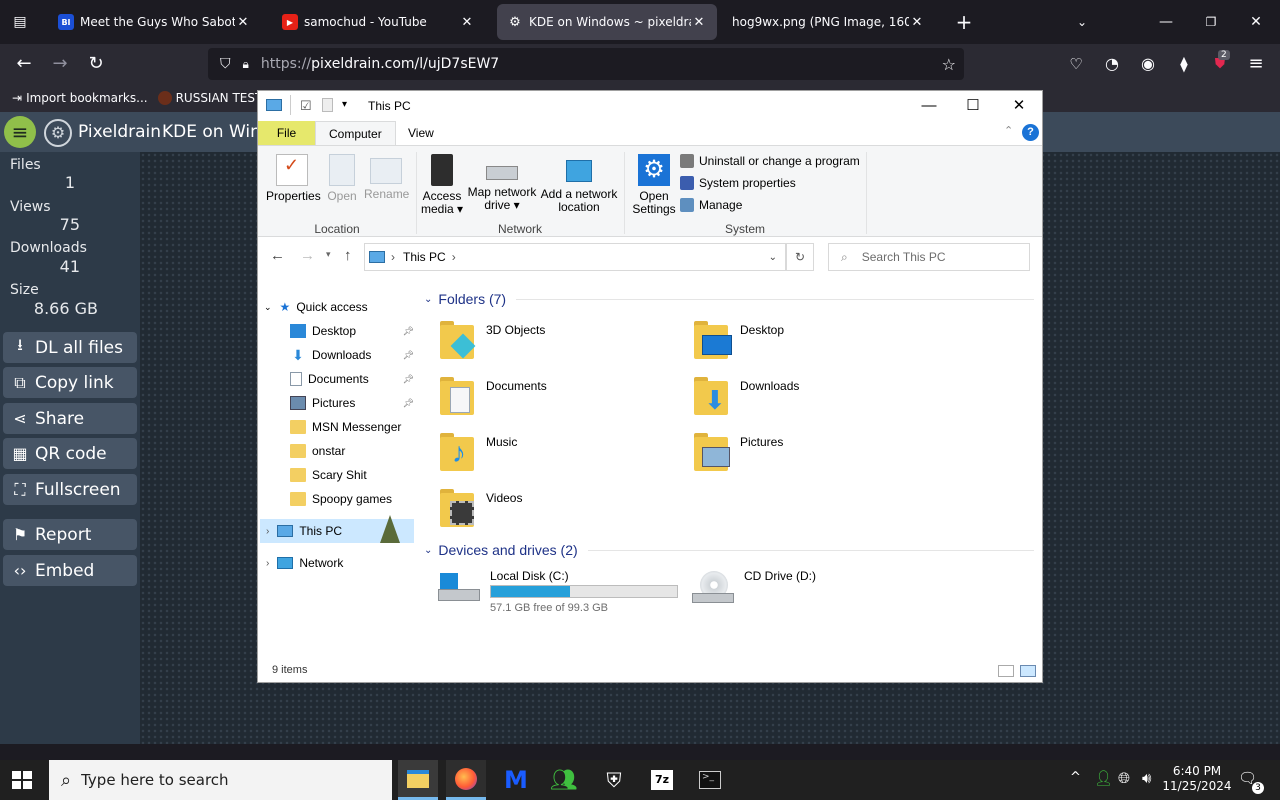  Describe the element at coordinates (344, 104) in the screenshot. I see `quick-access-dropdown-icon: ▾` at that location.